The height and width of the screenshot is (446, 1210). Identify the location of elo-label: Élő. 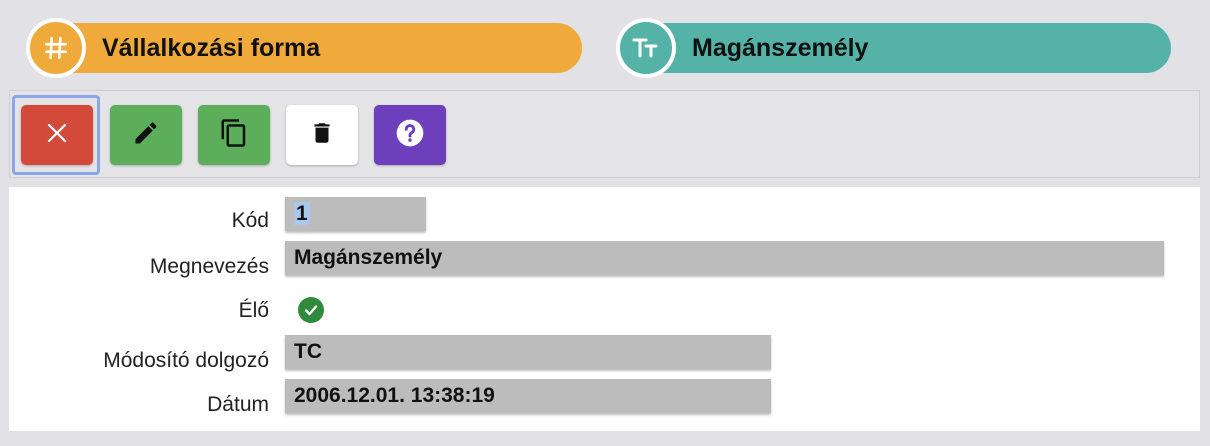
(253, 310).